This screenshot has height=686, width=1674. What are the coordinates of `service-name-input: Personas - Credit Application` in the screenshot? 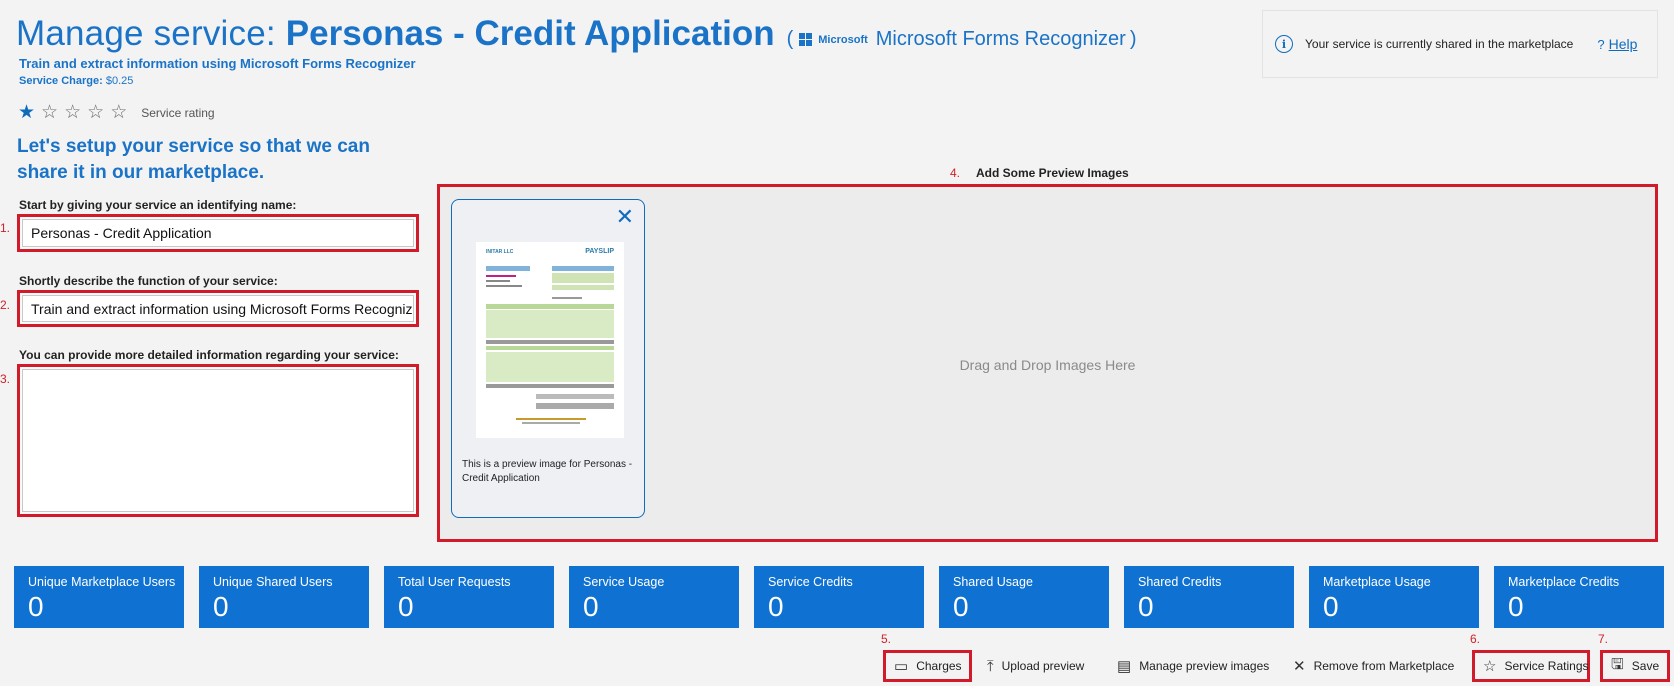 It's located at (218, 233).